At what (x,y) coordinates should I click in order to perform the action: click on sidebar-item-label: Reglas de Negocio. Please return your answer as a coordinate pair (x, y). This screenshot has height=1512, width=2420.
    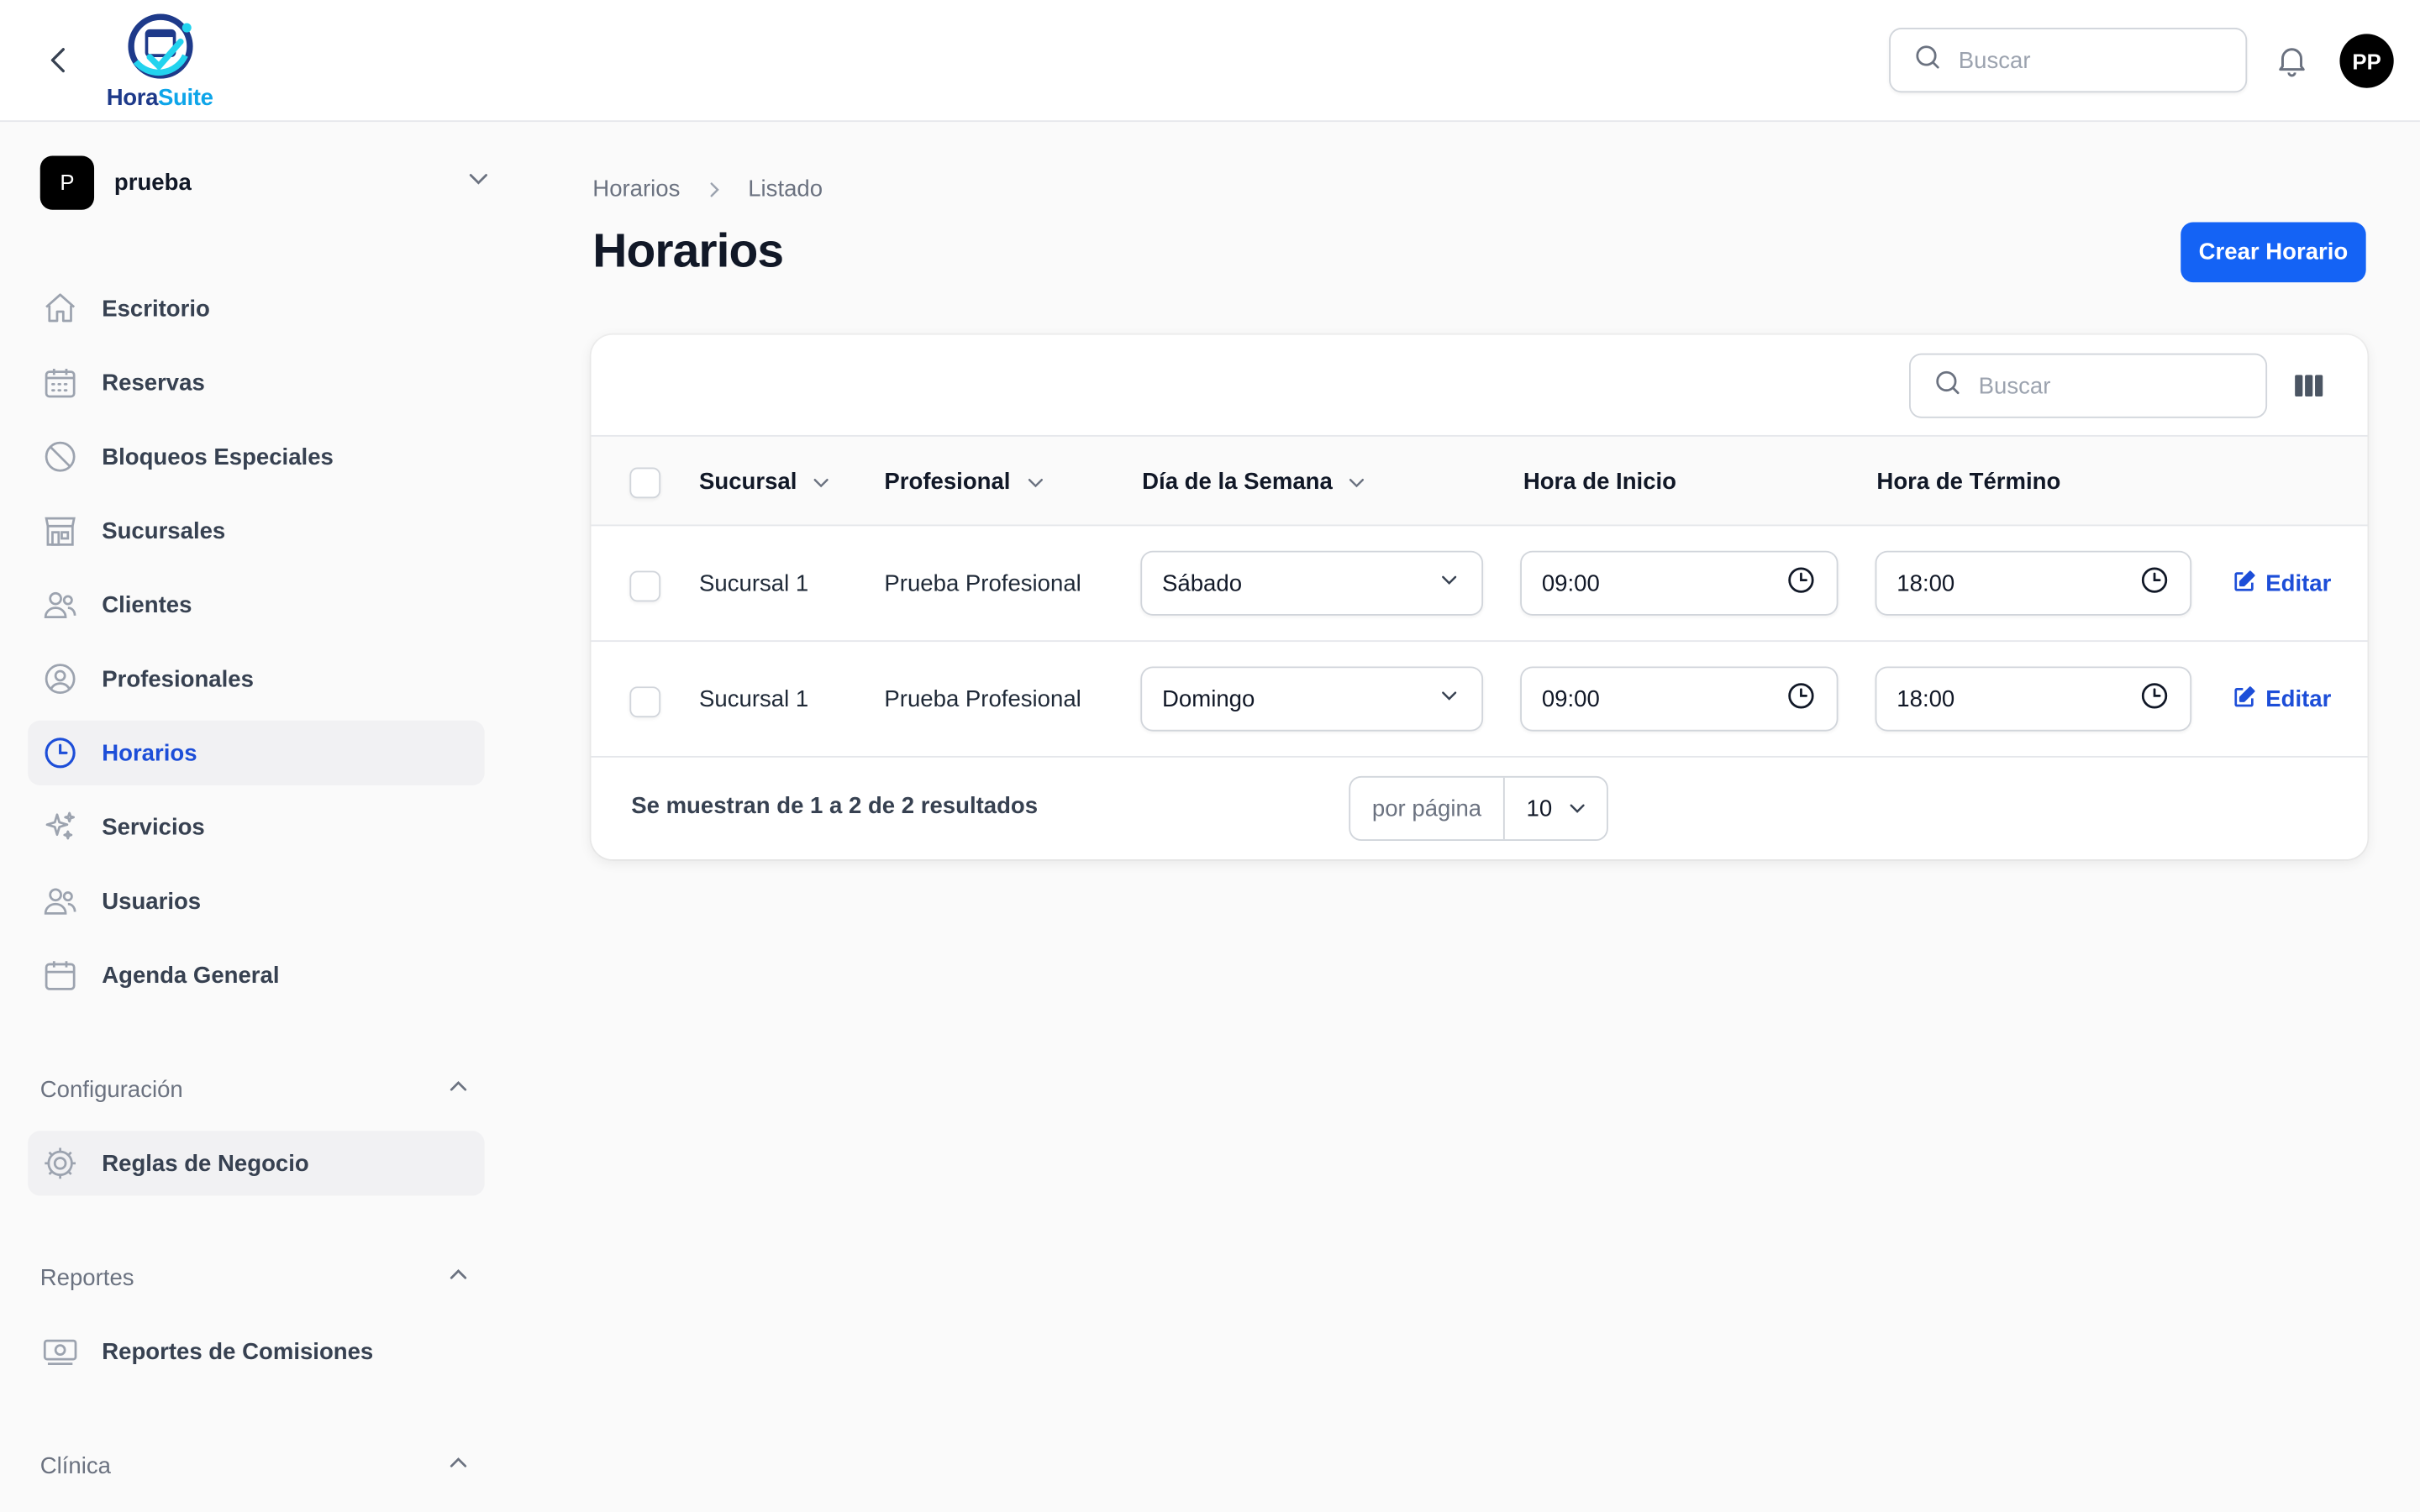
    Looking at the image, I should click on (206, 1163).